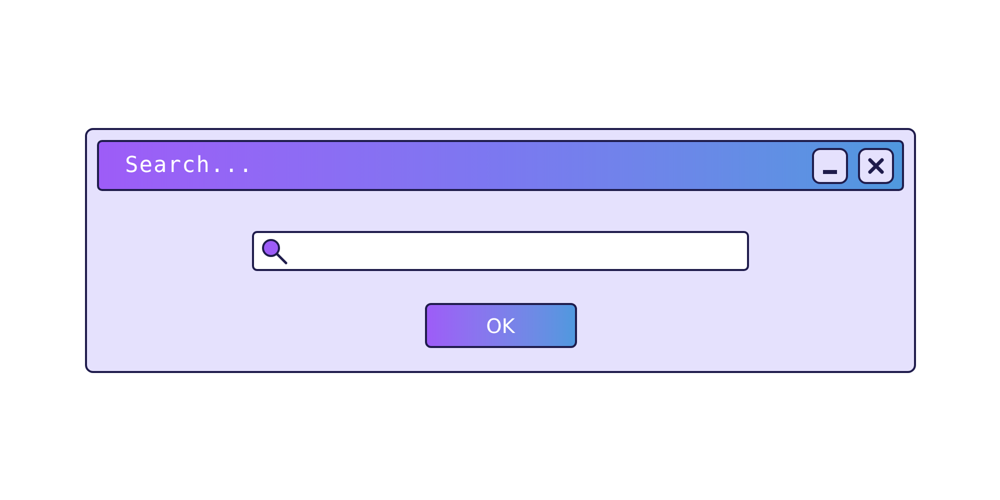  I want to click on close-button, so click(876, 166).